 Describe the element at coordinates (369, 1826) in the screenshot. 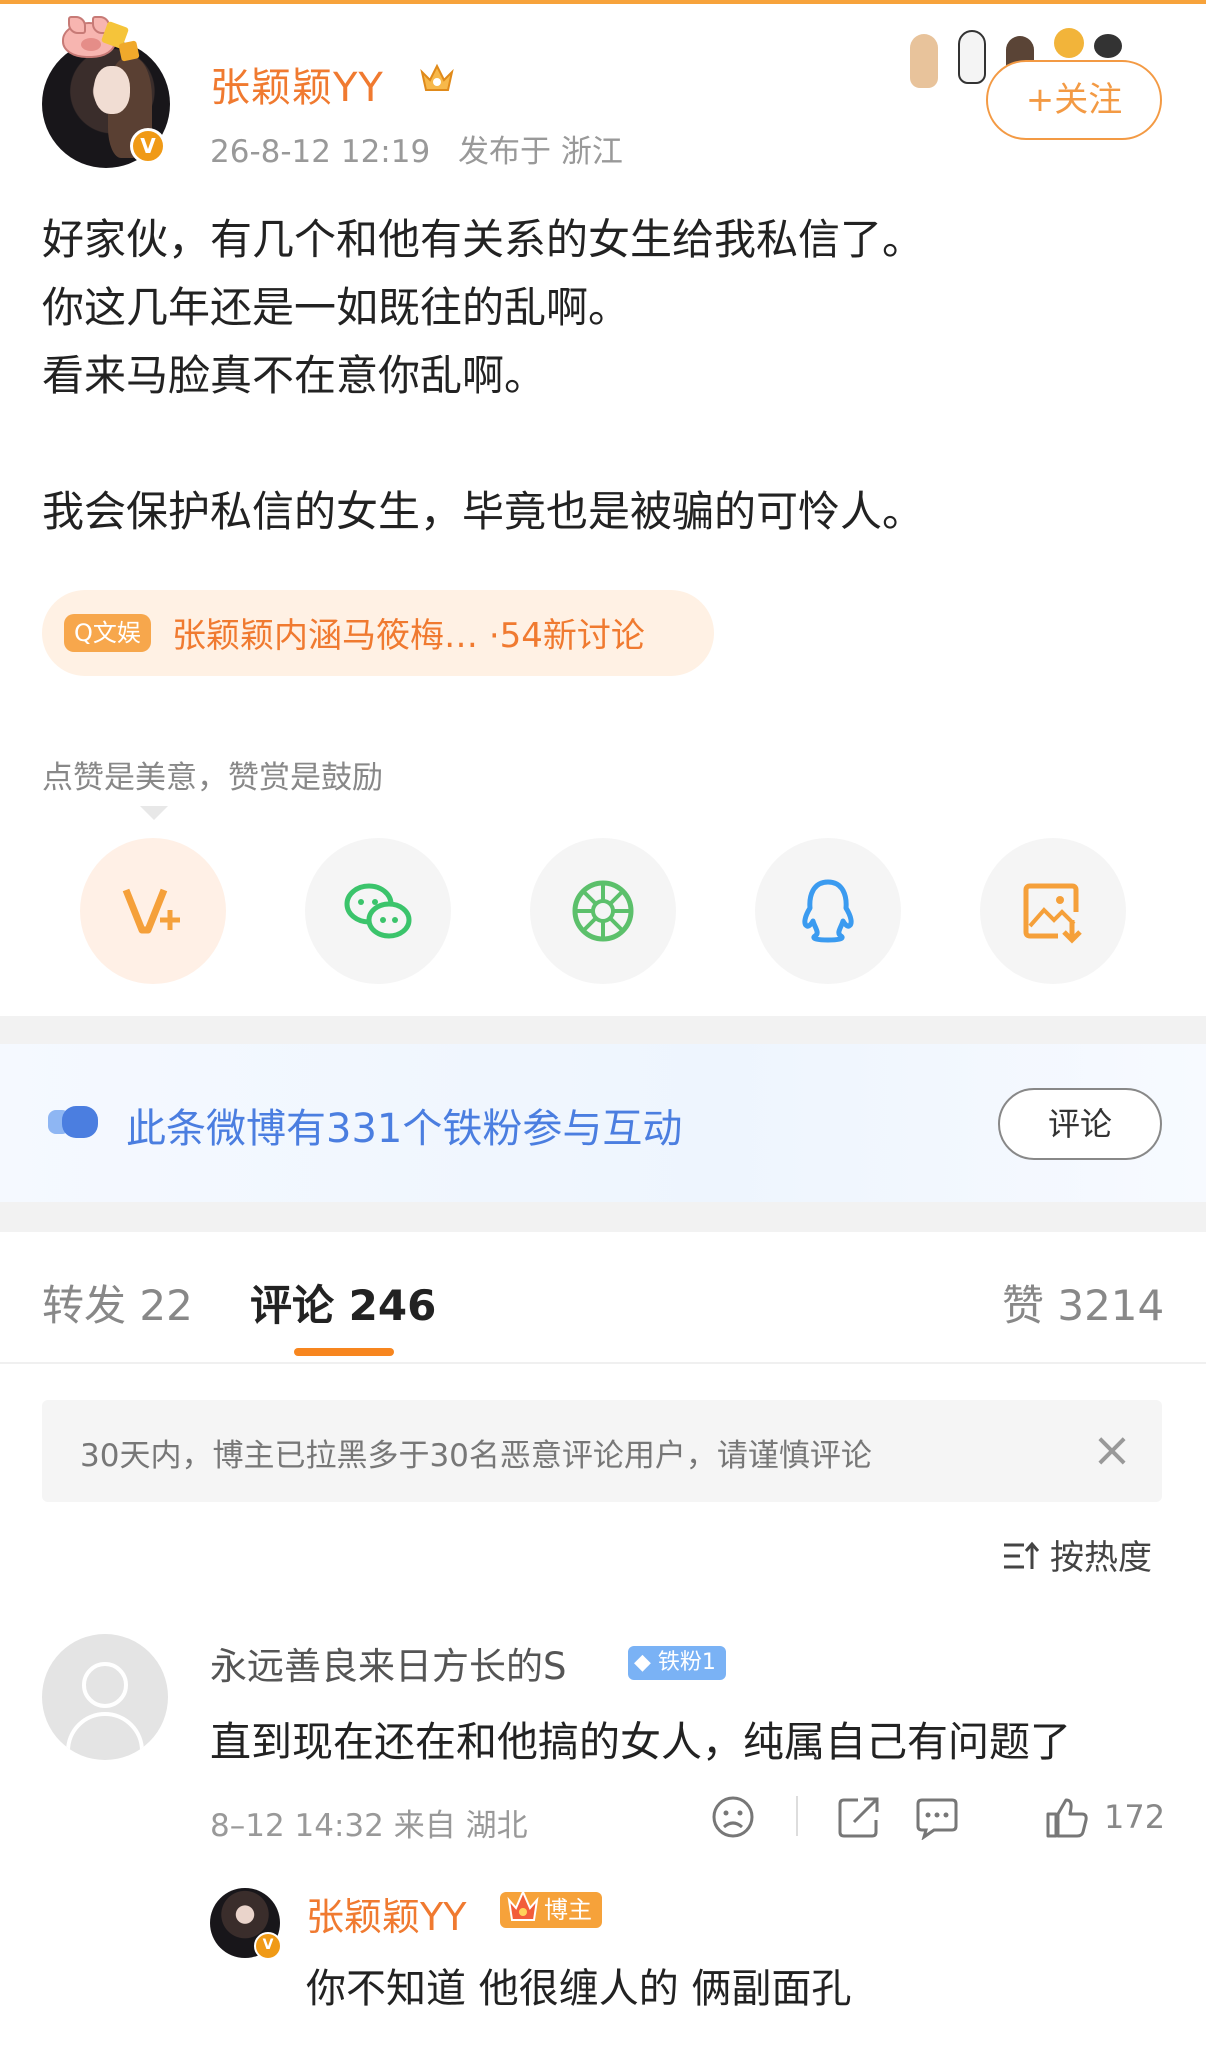

I see `comment-meta: 8–12 14:32 来自 湖北` at that location.